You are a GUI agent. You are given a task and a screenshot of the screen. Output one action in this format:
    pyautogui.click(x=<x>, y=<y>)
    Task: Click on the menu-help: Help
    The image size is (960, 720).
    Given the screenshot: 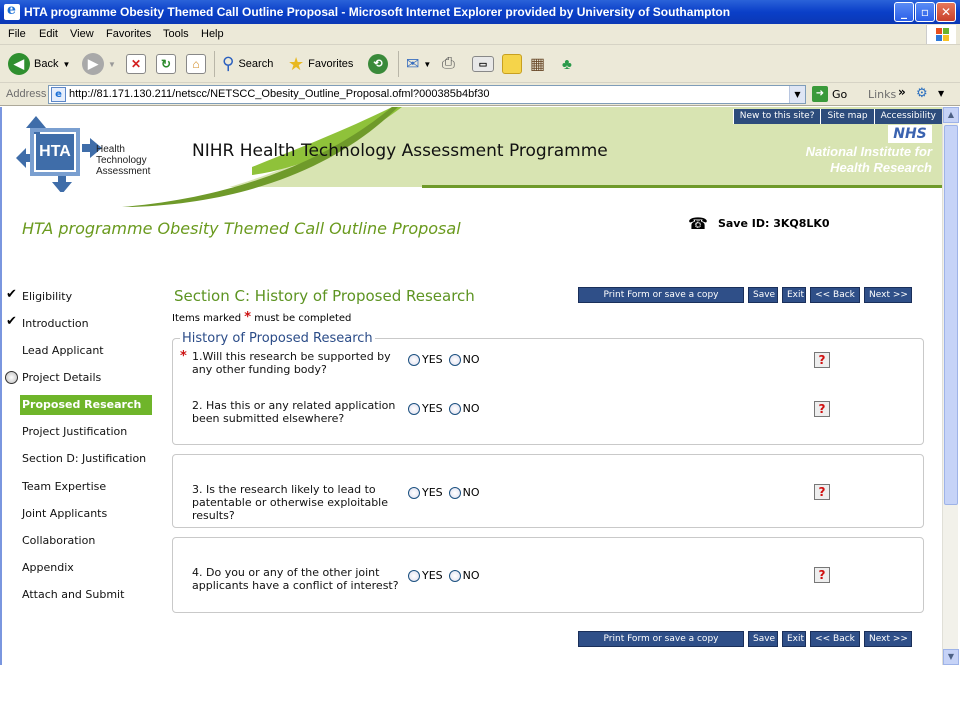 What is the action you would take?
    pyautogui.click(x=212, y=34)
    